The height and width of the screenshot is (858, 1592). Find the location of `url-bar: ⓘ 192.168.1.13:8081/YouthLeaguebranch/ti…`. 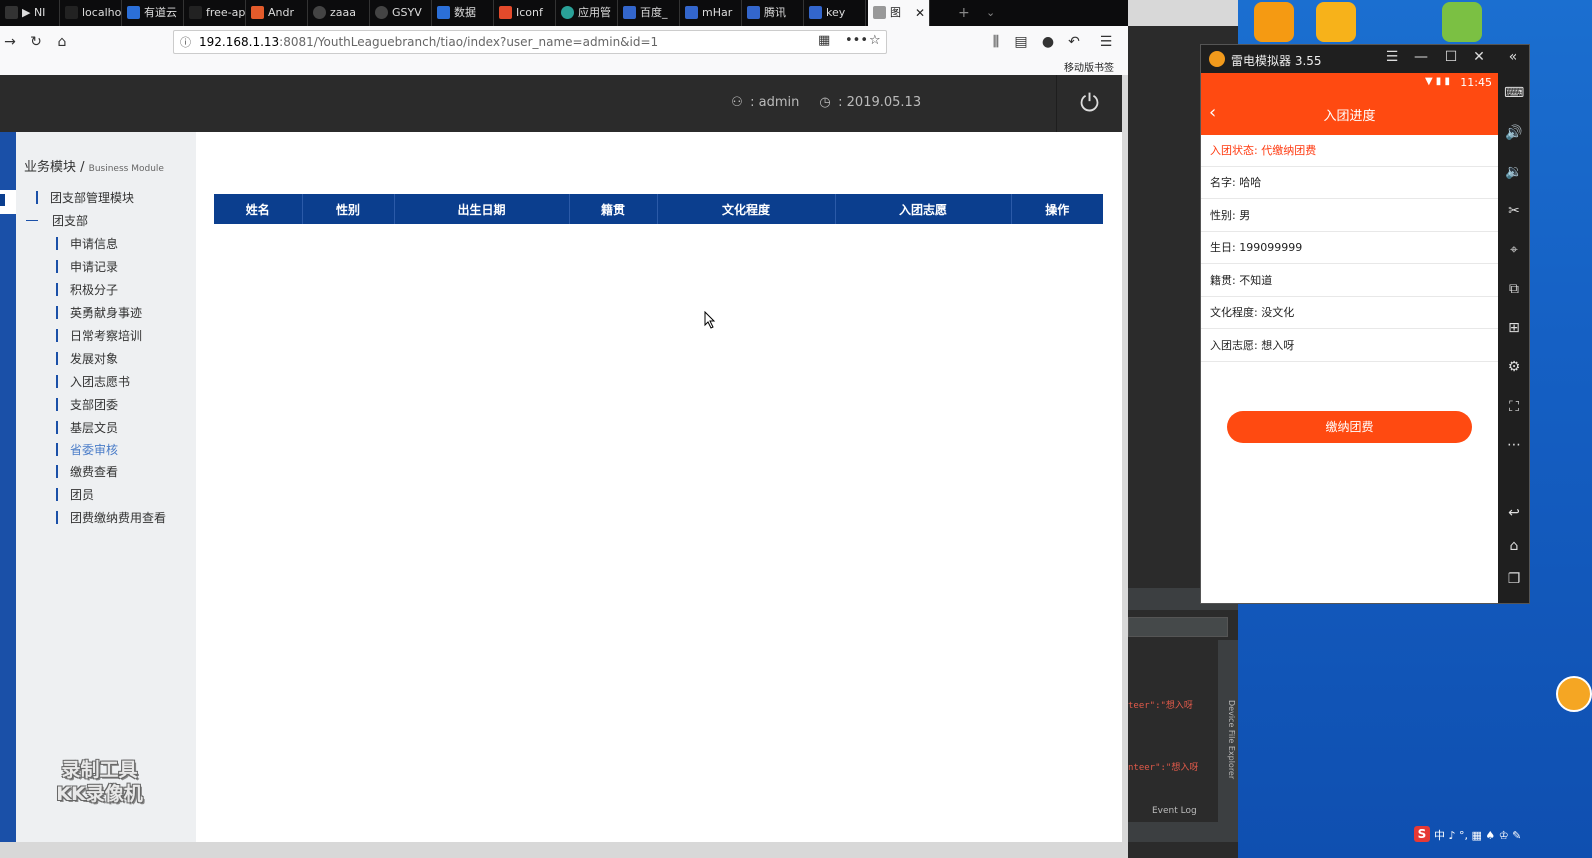

url-bar: ⓘ 192.168.1.13:8081/YouthLeaguebranch/ti… is located at coordinates (530, 42).